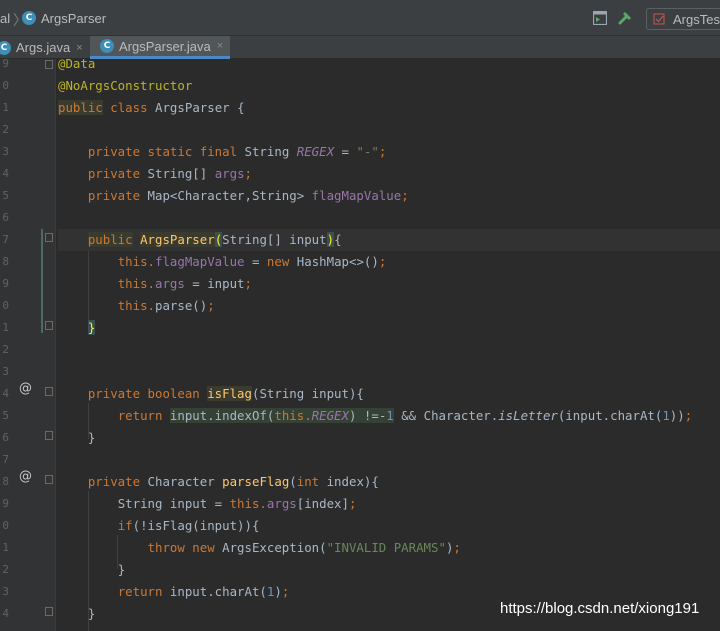 The height and width of the screenshot is (631, 720). What do you see at coordinates (389, 152) in the screenshot?
I see `code-line: private static final String REGEX = "-";` at bounding box center [389, 152].